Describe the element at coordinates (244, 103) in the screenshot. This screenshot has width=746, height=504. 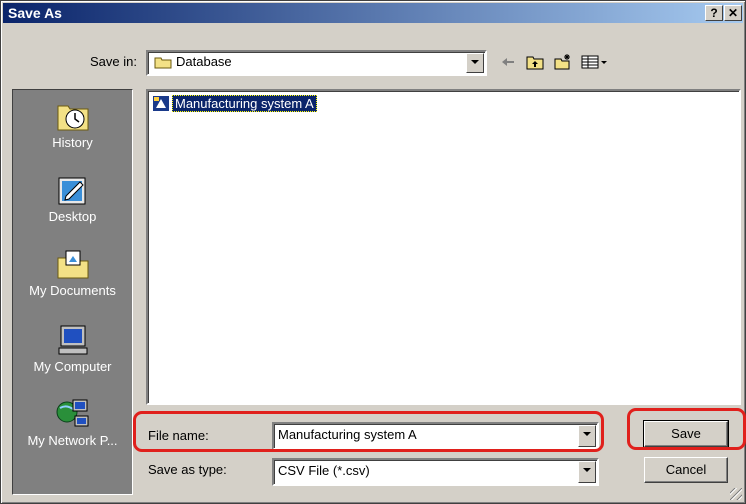
I see `file-name: Manufacturing system A` at that location.